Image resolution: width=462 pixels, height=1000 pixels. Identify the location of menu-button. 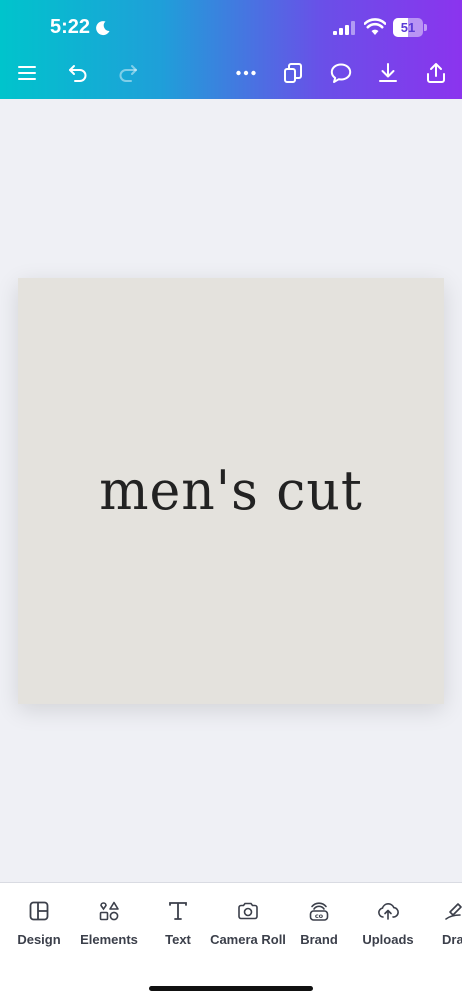
(27, 73).